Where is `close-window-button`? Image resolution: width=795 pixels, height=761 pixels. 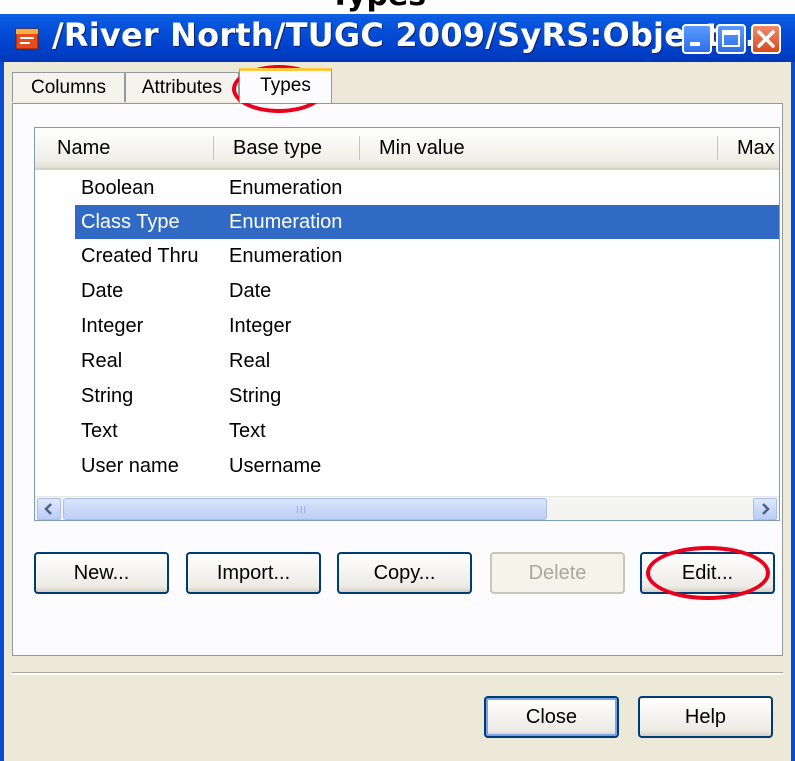 close-window-button is located at coordinates (766, 39).